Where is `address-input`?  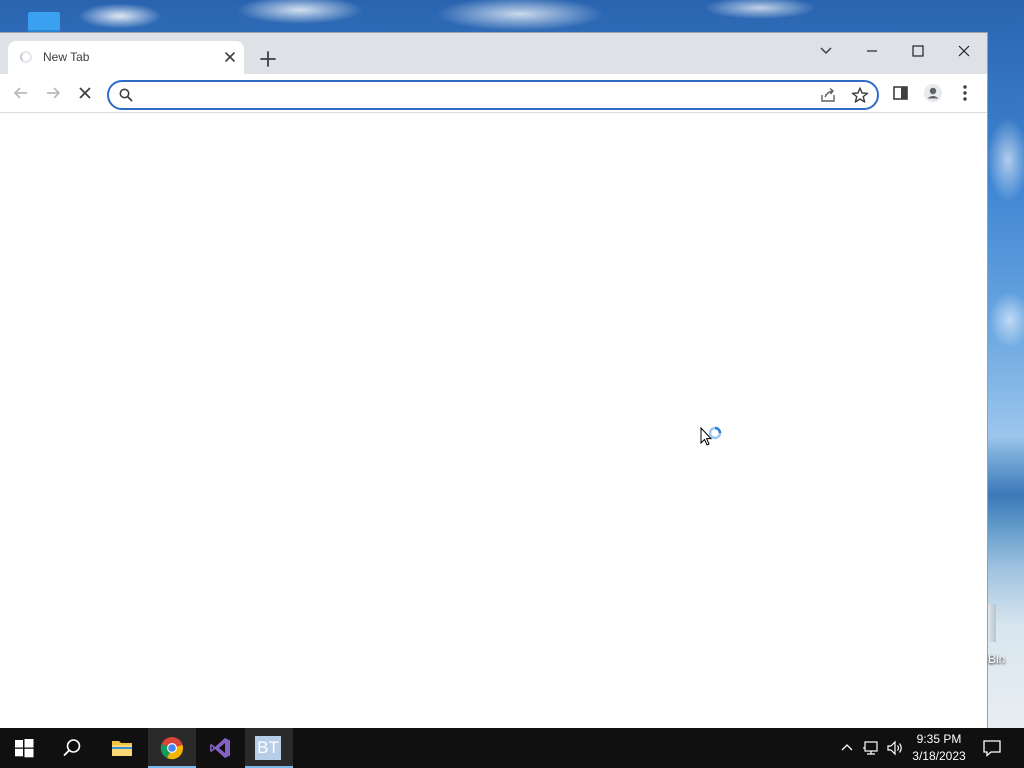
address-input is located at coordinates (471, 96).